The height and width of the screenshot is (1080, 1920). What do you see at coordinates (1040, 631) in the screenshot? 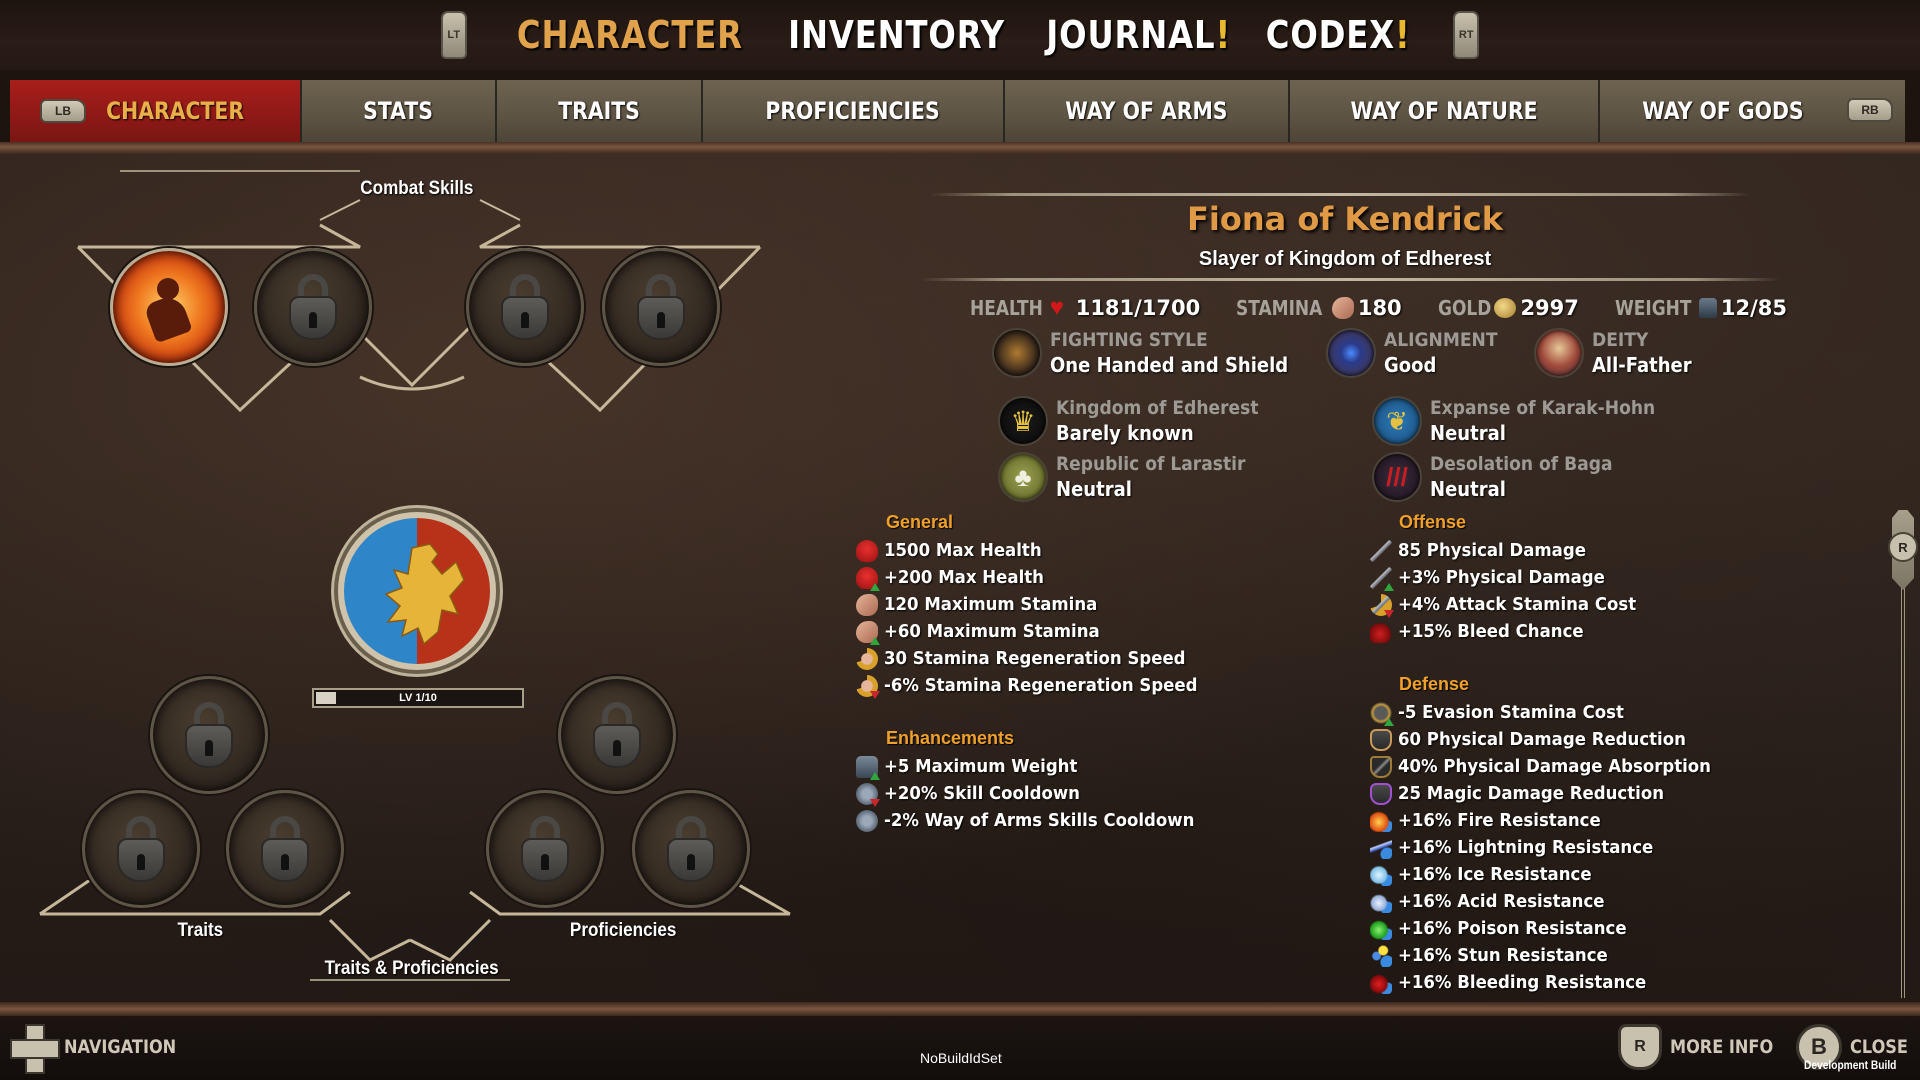
I see `stat-row: +60 Maximum Stamina` at bounding box center [1040, 631].